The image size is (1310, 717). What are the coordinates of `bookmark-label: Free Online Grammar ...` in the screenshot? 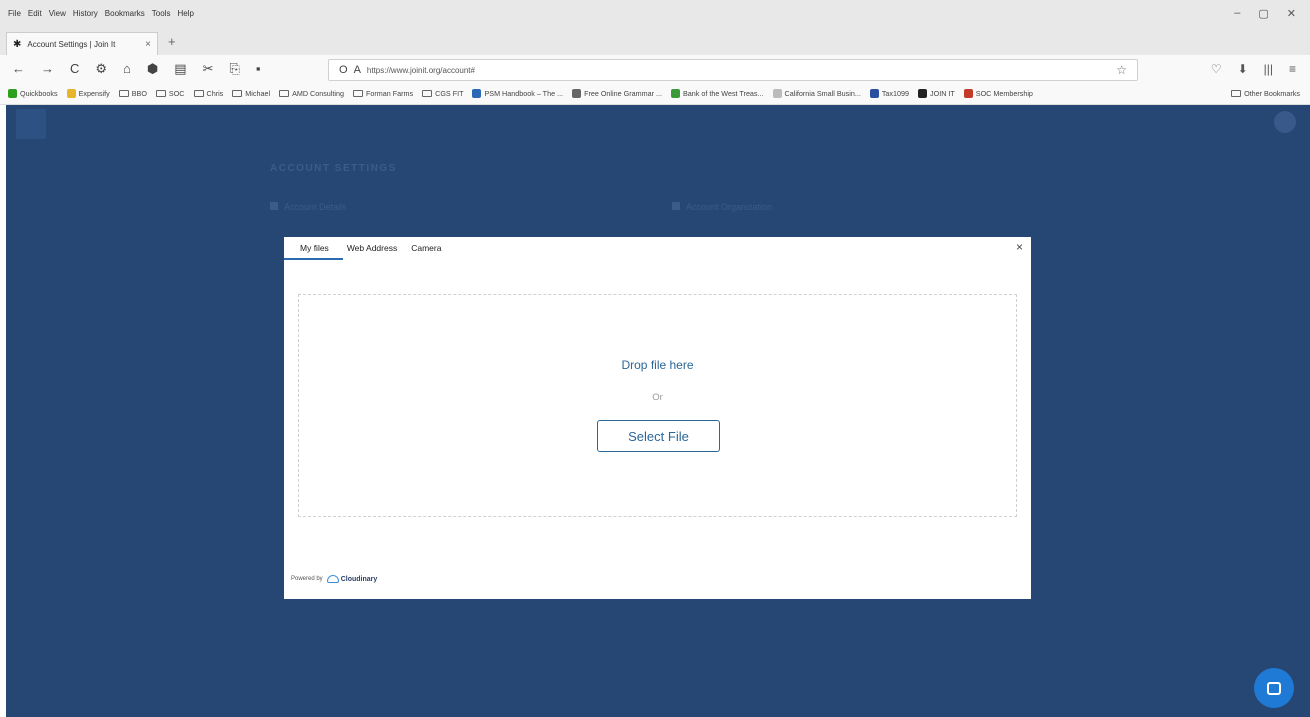 It's located at (623, 93).